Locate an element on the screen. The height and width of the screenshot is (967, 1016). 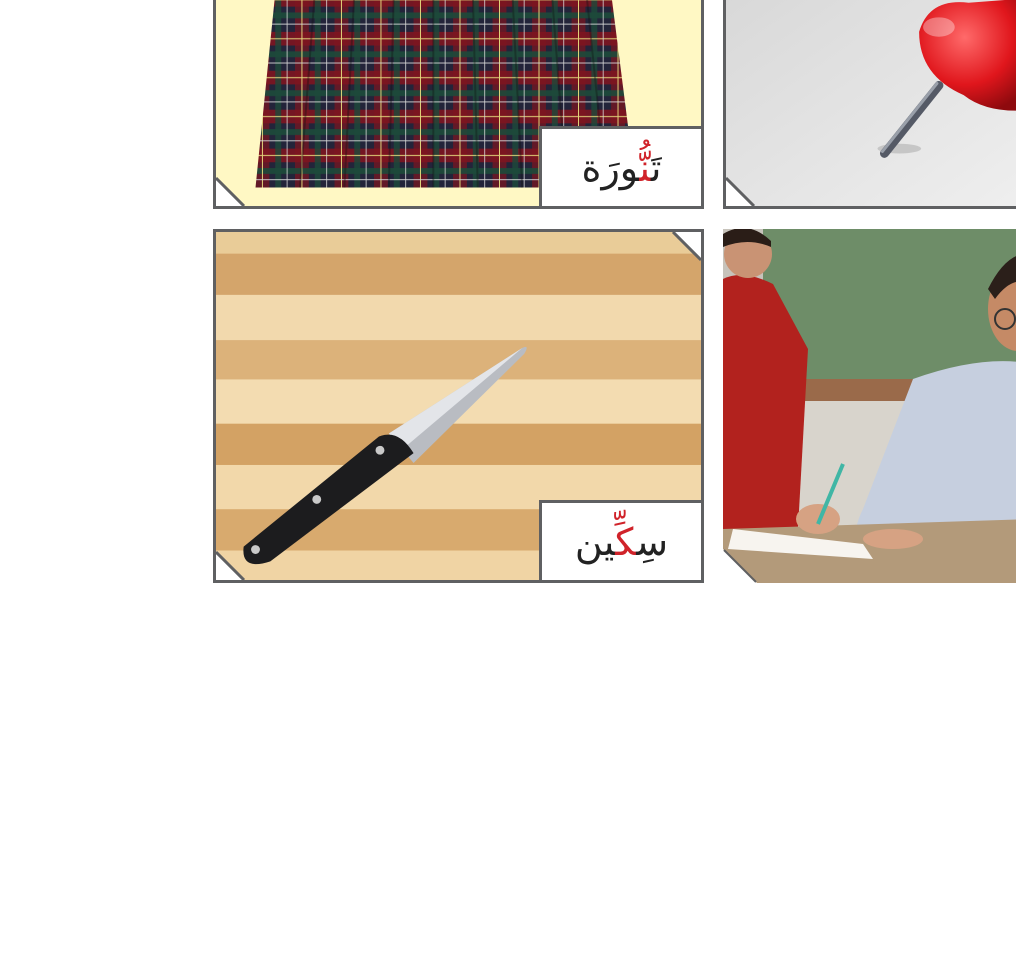
teacher-and-student-image is located at coordinates (869, 406).